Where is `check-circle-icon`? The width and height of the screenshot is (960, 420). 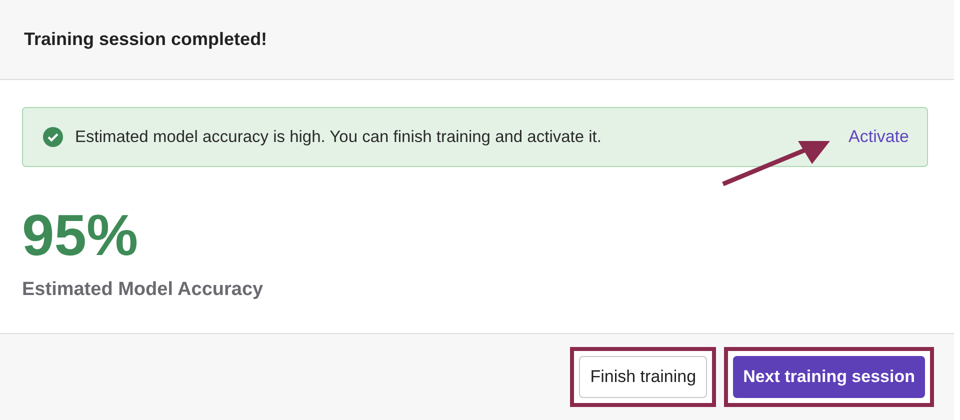 check-circle-icon is located at coordinates (53, 137).